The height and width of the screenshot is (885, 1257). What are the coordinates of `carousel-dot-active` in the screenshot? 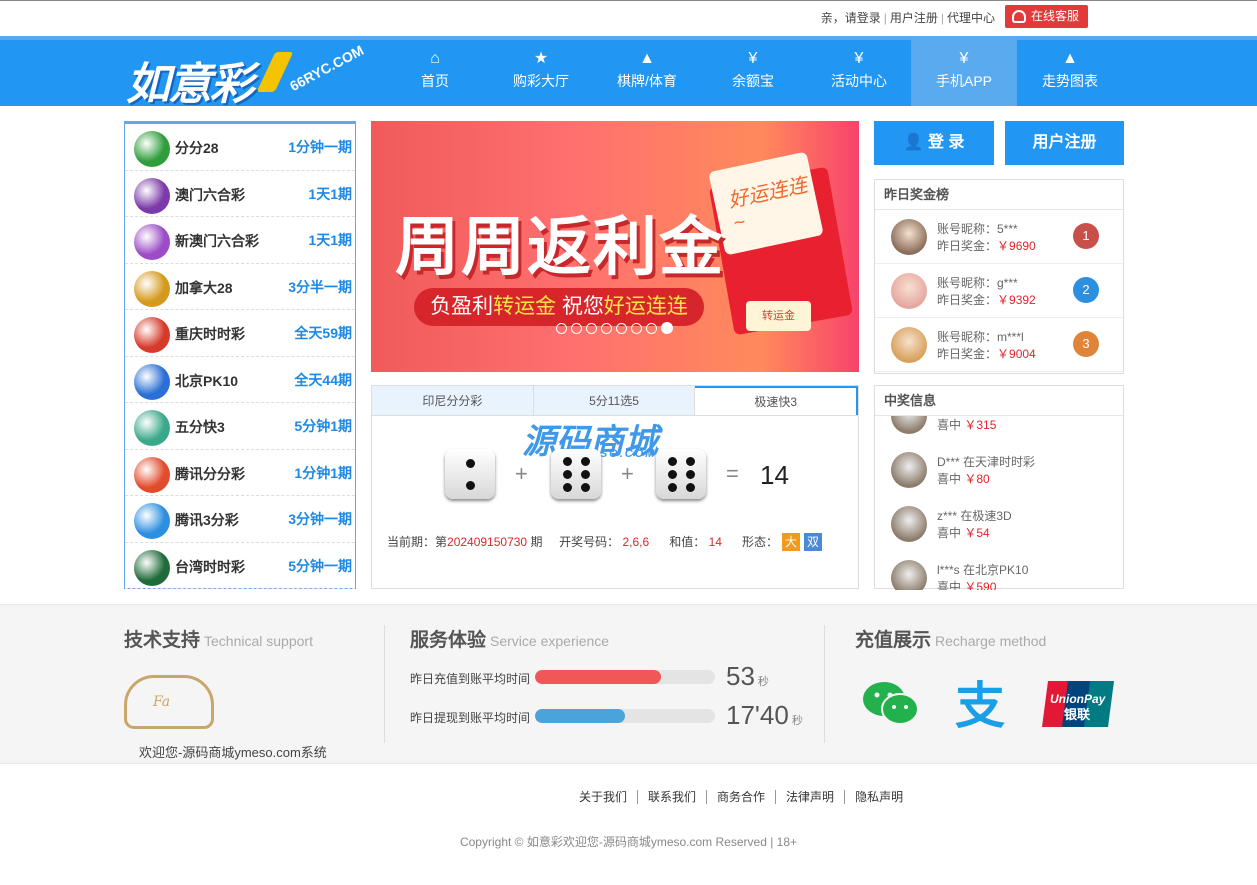 It's located at (667, 328).